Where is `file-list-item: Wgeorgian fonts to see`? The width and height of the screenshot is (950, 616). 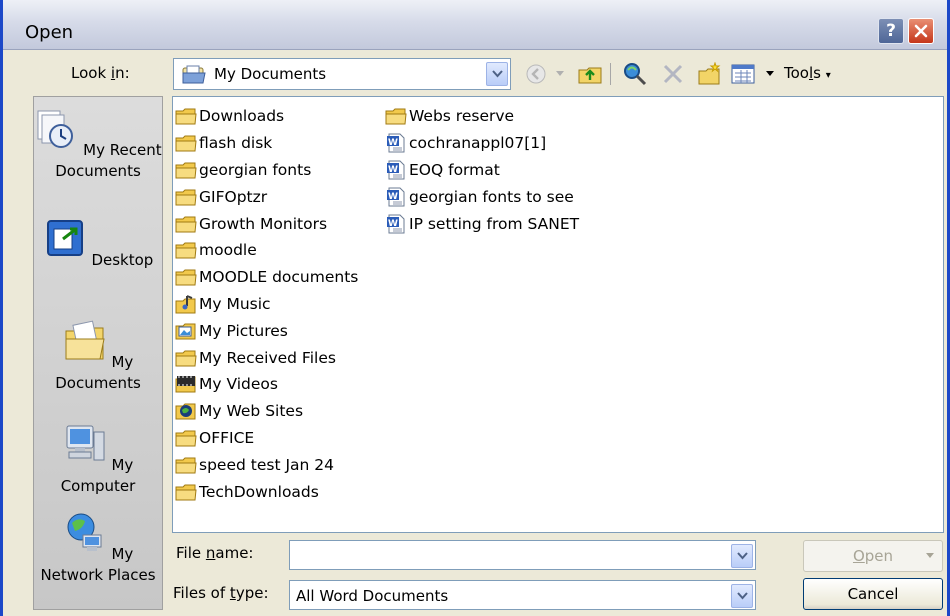 file-list-item: Wgeorgian fonts to see is located at coordinates (482, 196).